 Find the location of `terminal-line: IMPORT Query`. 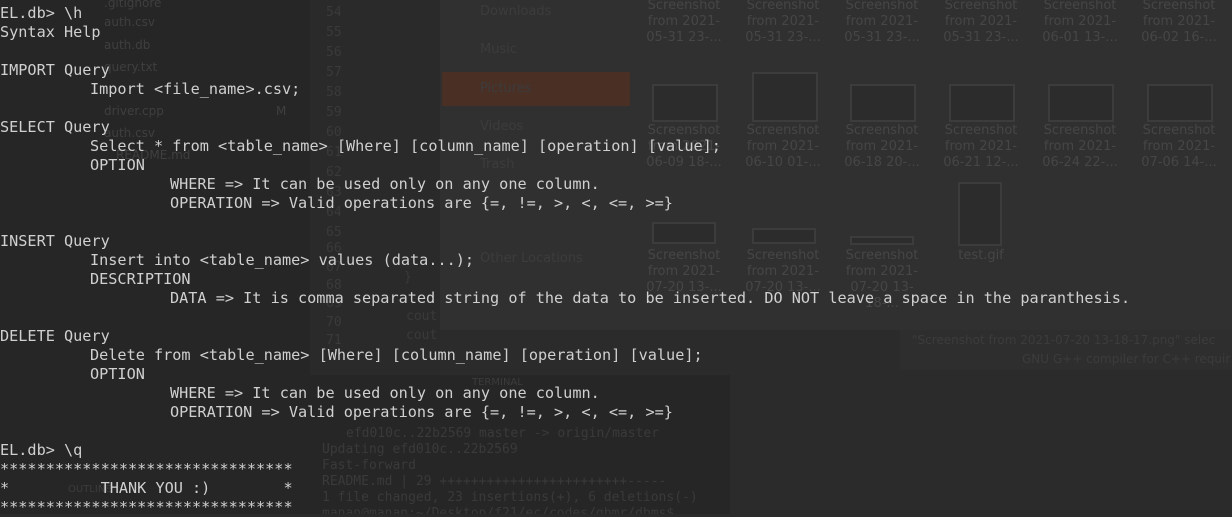

terminal-line: IMPORT Query is located at coordinates (55, 70).